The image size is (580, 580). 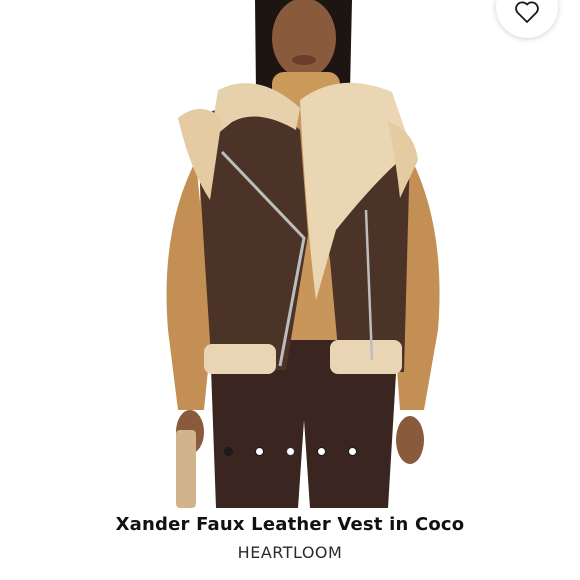 What do you see at coordinates (290, 524) in the screenshot?
I see `product-title: Xander Faux Leather Vest in Coco` at bounding box center [290, 524].